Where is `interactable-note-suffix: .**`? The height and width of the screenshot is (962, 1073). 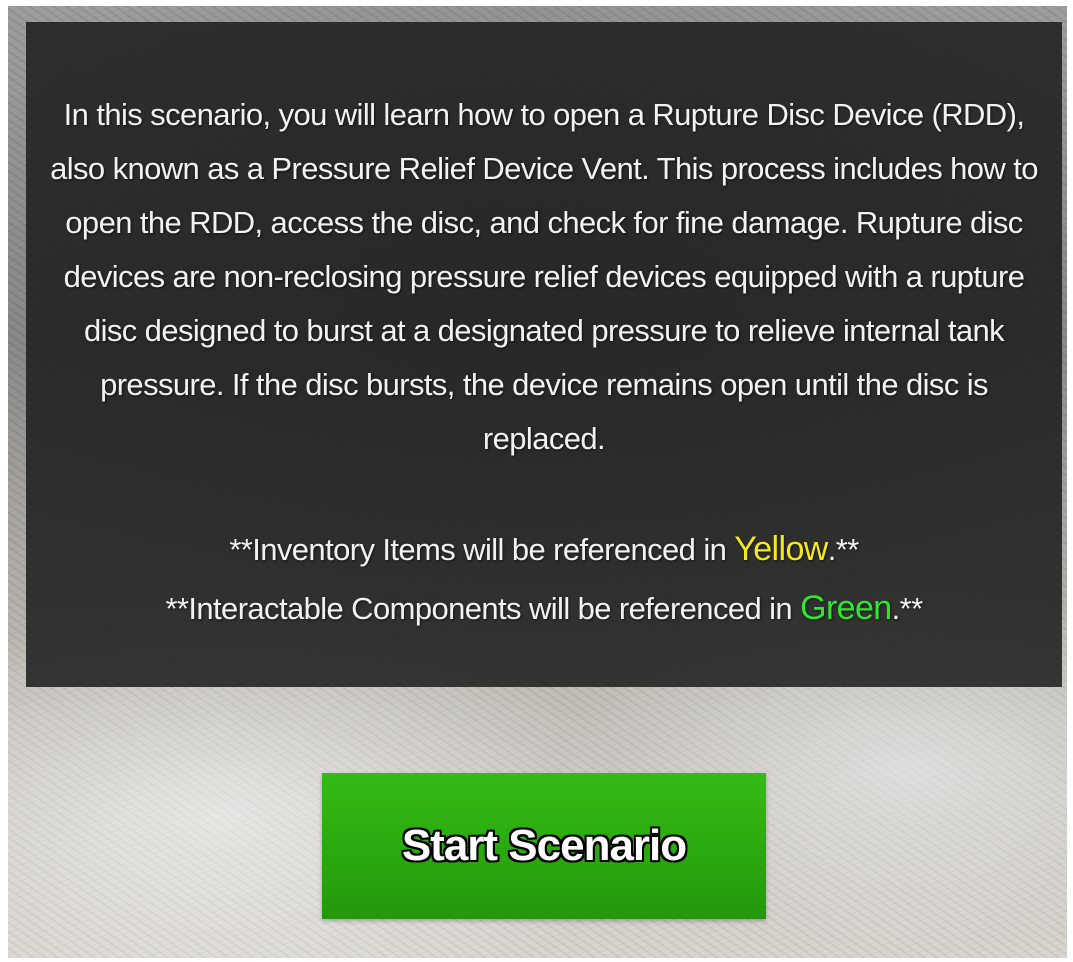
interactable-note-suffix: .** is located at coordinates (907, 608).